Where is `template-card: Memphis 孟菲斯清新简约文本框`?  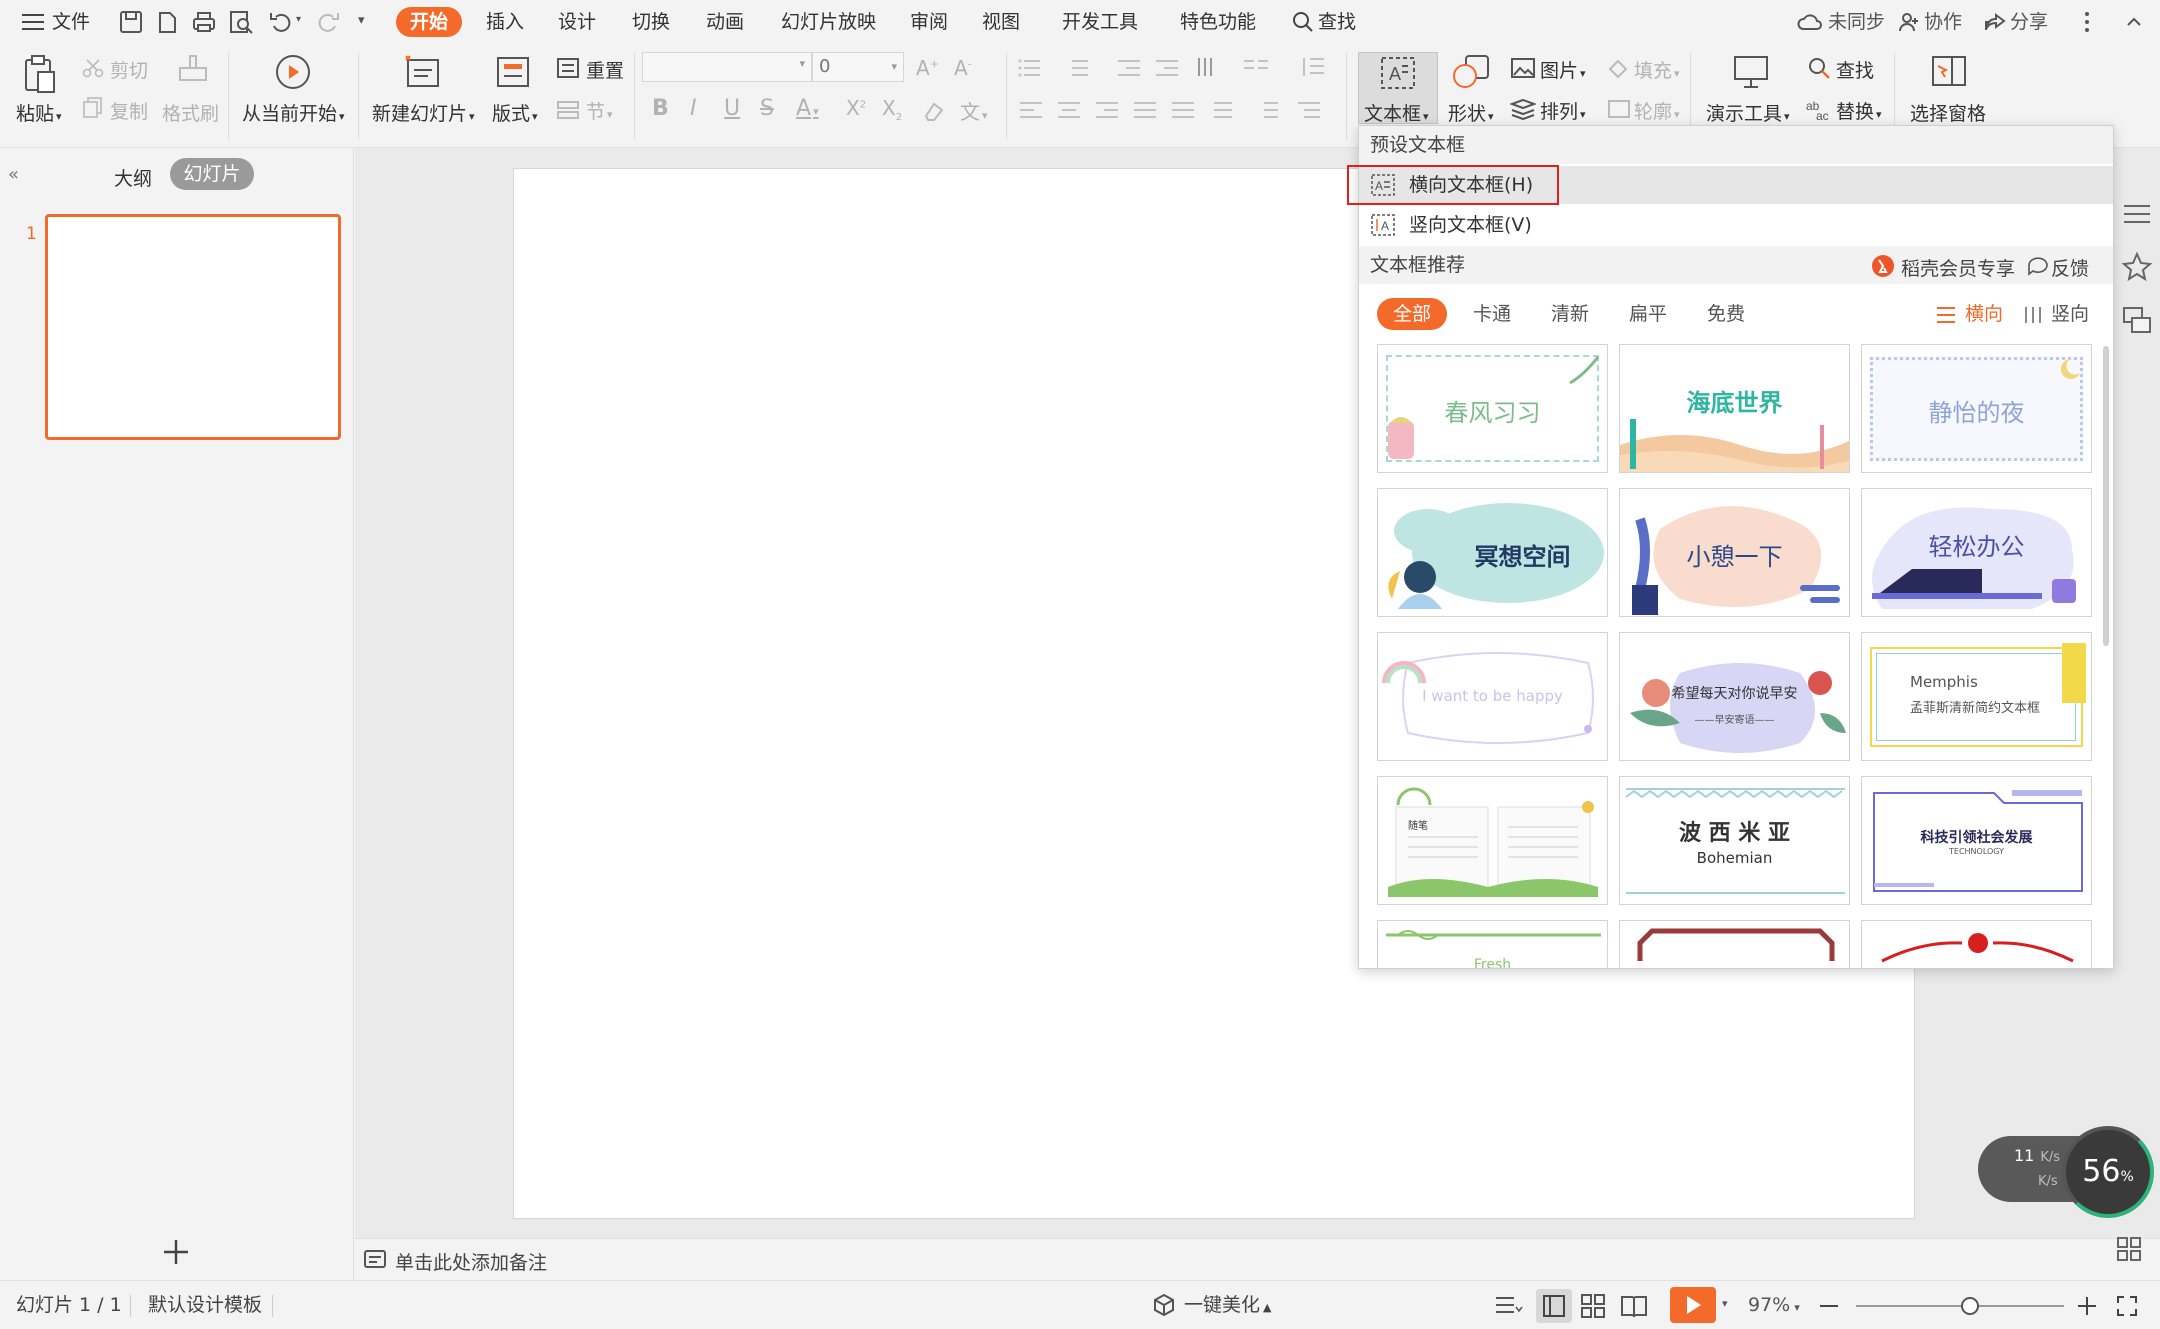
template-card: Memphis 孟菲斯清新简约文本框 is located at coordinates (1976, 696).